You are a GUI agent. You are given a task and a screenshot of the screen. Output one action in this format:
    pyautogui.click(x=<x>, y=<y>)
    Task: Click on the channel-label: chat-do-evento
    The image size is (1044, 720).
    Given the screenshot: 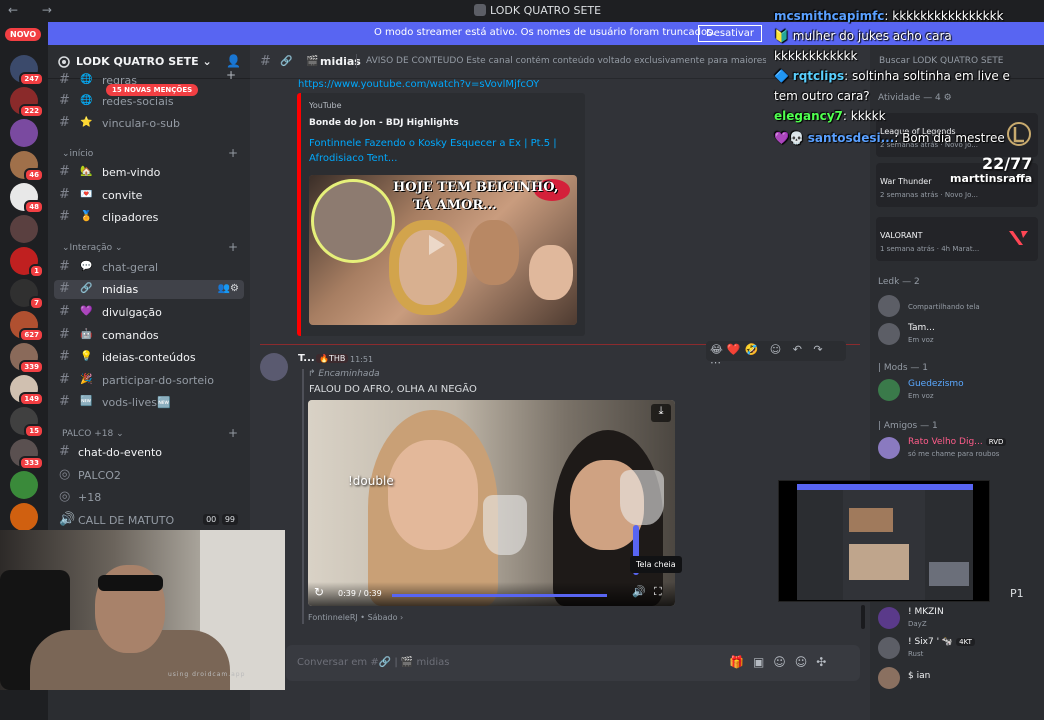 What is the action you would take?
    pyautogui.click(x=120, y=452)
    